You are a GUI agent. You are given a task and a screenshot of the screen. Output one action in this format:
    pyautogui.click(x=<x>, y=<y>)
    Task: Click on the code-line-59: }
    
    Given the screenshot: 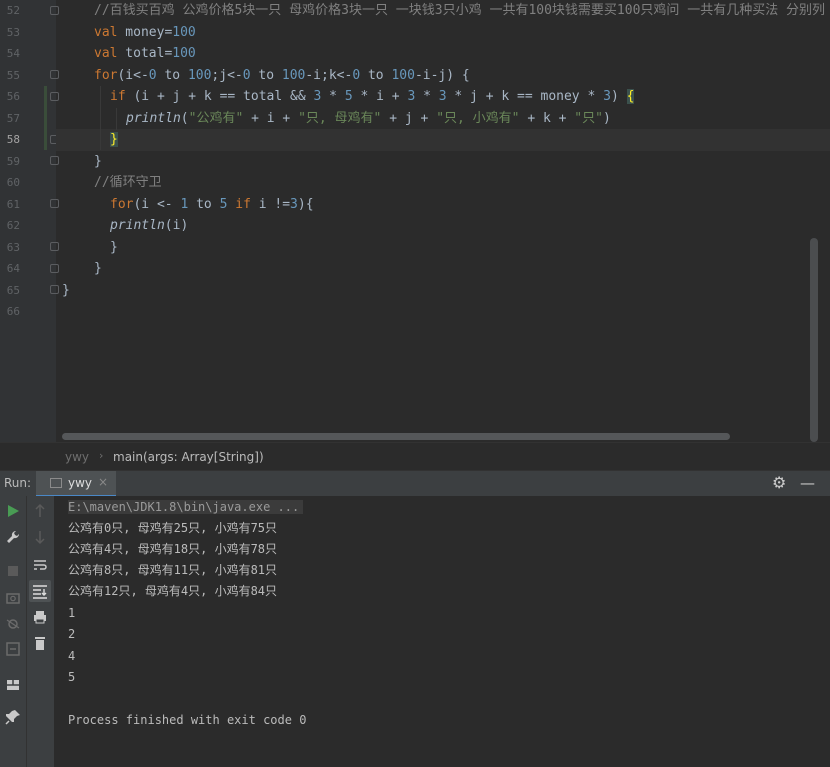 What is the action you would take?
    pyautogui.click(x=98, y=162)
    